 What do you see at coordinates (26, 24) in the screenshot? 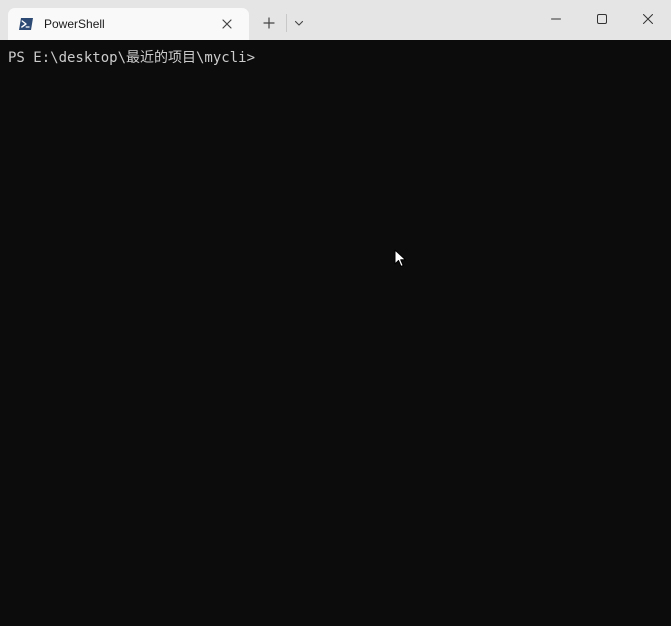
I see `powershell-icon` at bounding box center [26, 24].